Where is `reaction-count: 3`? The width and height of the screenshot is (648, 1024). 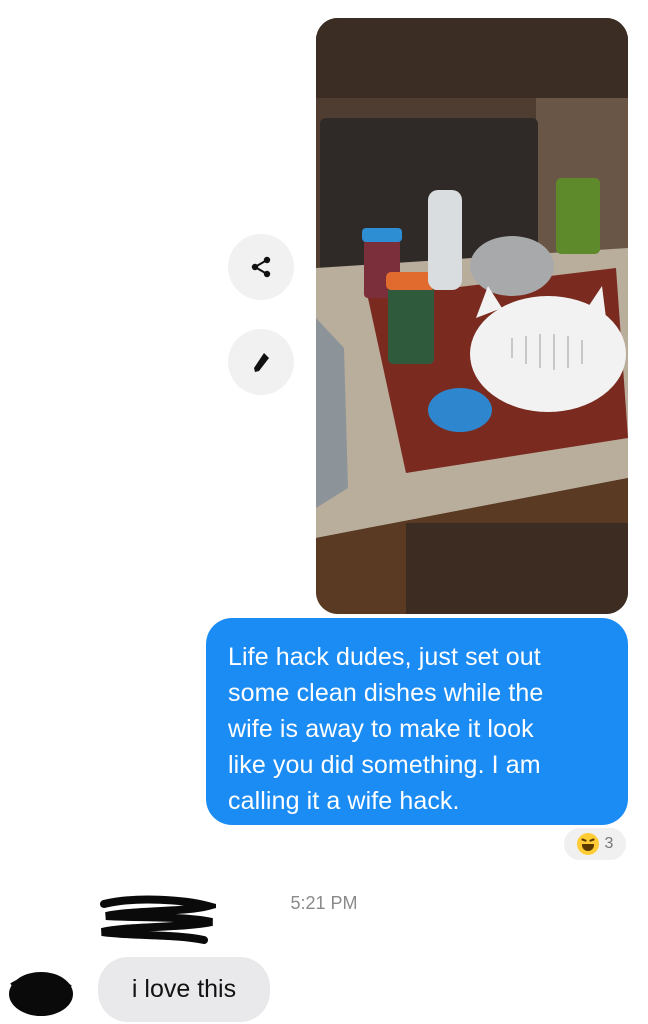 reaction-count: 3 is located at coordinates (609, 843).